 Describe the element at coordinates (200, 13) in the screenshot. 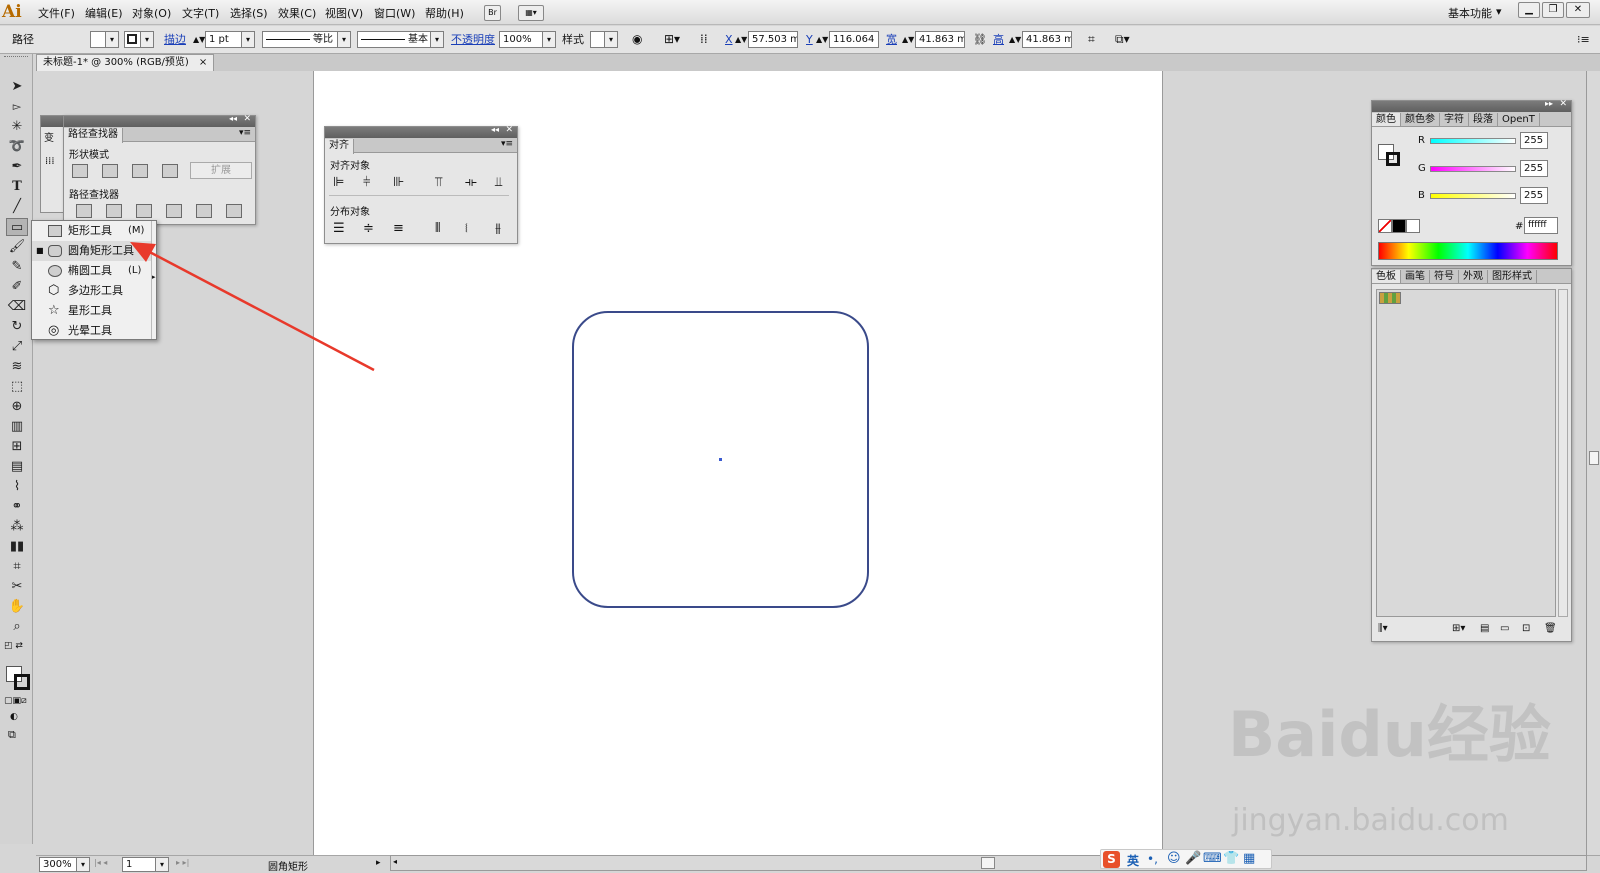

I see `menu-type: 文字(T)` at that location.